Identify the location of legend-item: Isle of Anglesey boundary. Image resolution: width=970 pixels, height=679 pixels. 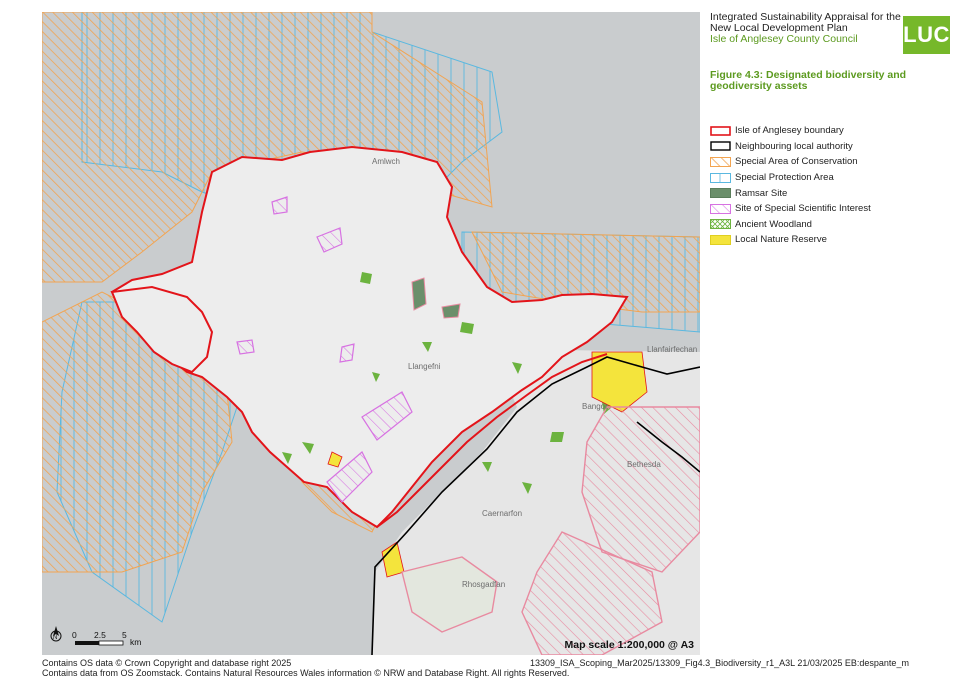
(790, 131).